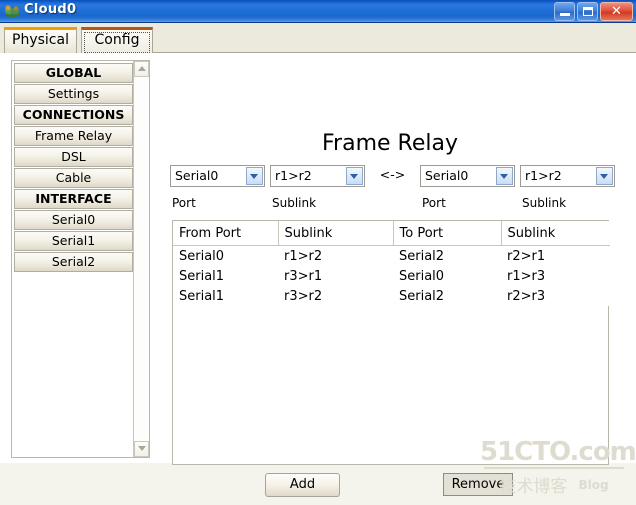 This screenshot has width=636, height=505. Describe the element at coordinates (434, 203) in the screenshot. I see `label-to-port: Port` at that location.